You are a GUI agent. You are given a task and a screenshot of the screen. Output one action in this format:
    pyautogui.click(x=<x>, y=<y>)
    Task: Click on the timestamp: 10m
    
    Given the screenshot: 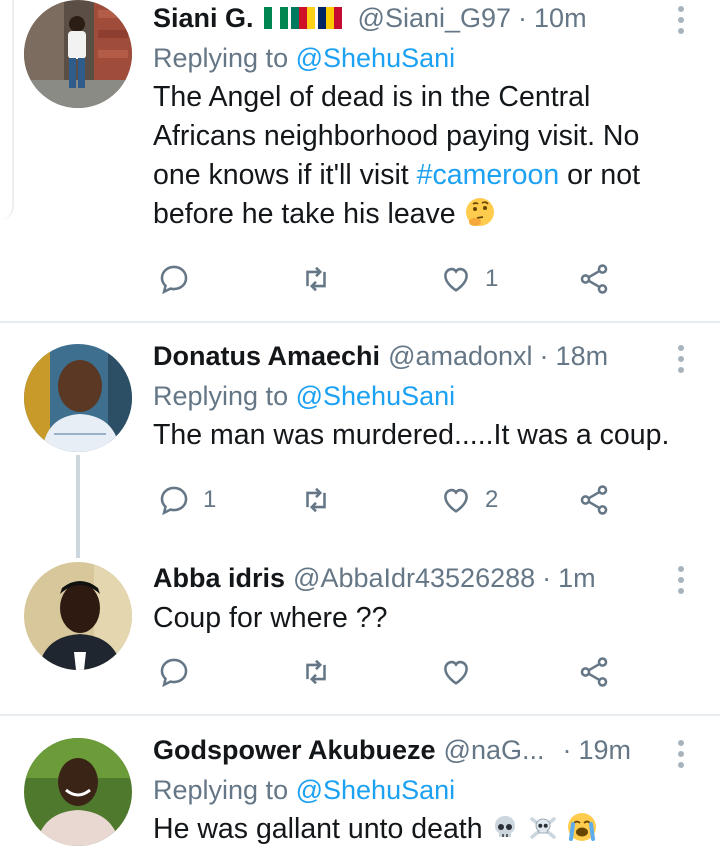 What is the action you would take?
    pyautogui.click(x=560, y=18)
    